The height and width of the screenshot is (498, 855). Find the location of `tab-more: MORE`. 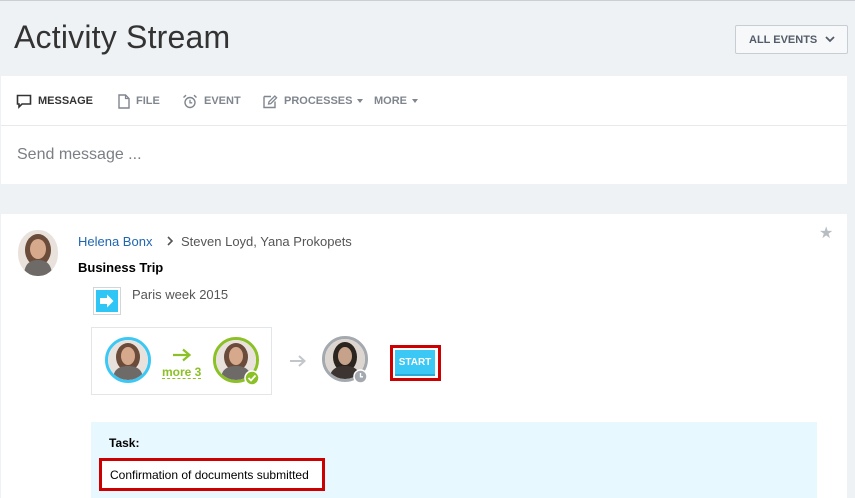

tab-more: MORE is located at coordinates (396, 101).